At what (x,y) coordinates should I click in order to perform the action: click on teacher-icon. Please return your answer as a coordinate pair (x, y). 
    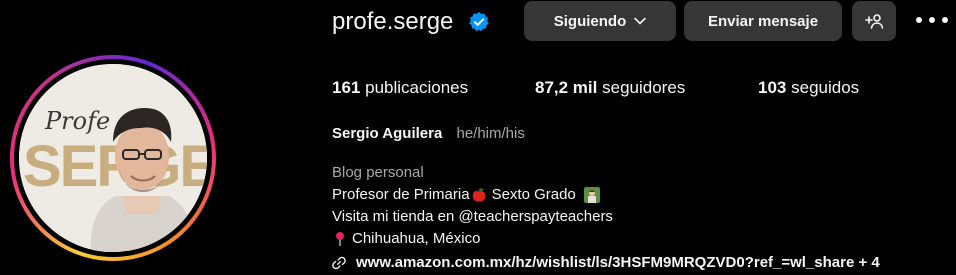
    Looking at the image, I should click on (591, 195).